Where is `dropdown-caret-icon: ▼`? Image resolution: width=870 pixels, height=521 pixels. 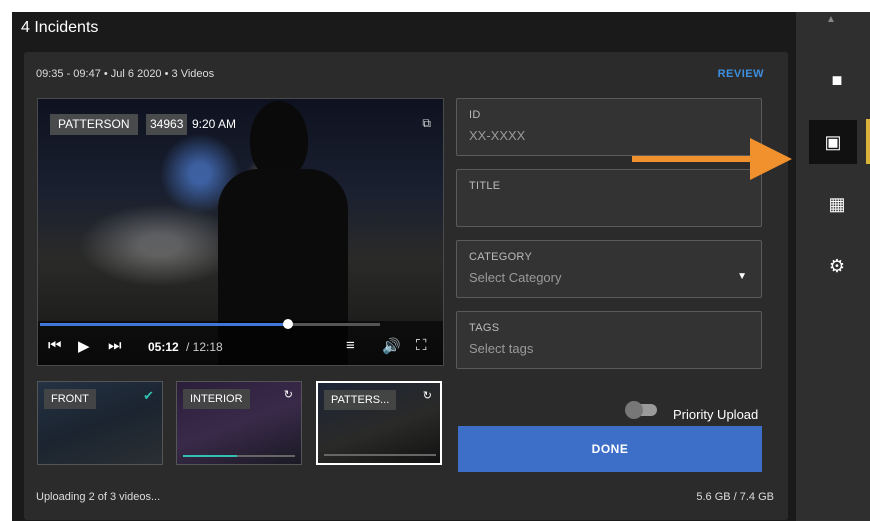 dropdown-caret-icon: ▼ is located at coordinates (742, 276).